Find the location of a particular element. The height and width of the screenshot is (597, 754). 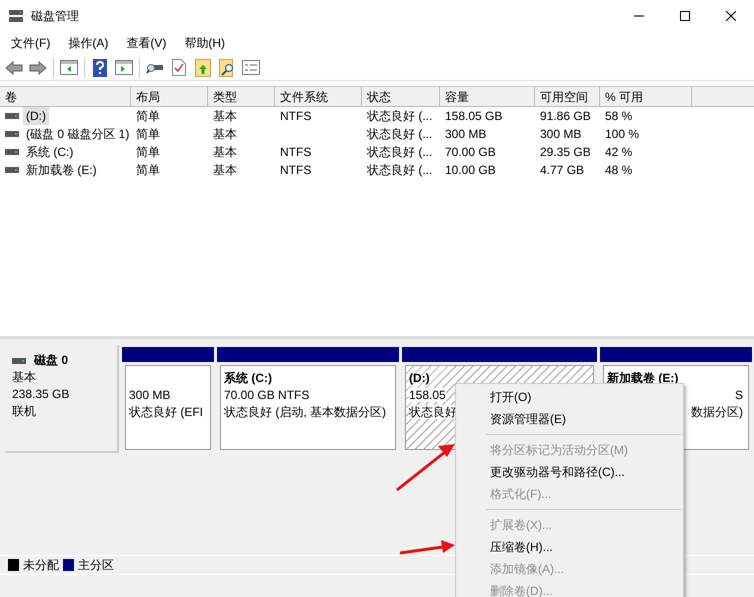

disk-name: 磁盘 0 is located at coordinates (51, 360).